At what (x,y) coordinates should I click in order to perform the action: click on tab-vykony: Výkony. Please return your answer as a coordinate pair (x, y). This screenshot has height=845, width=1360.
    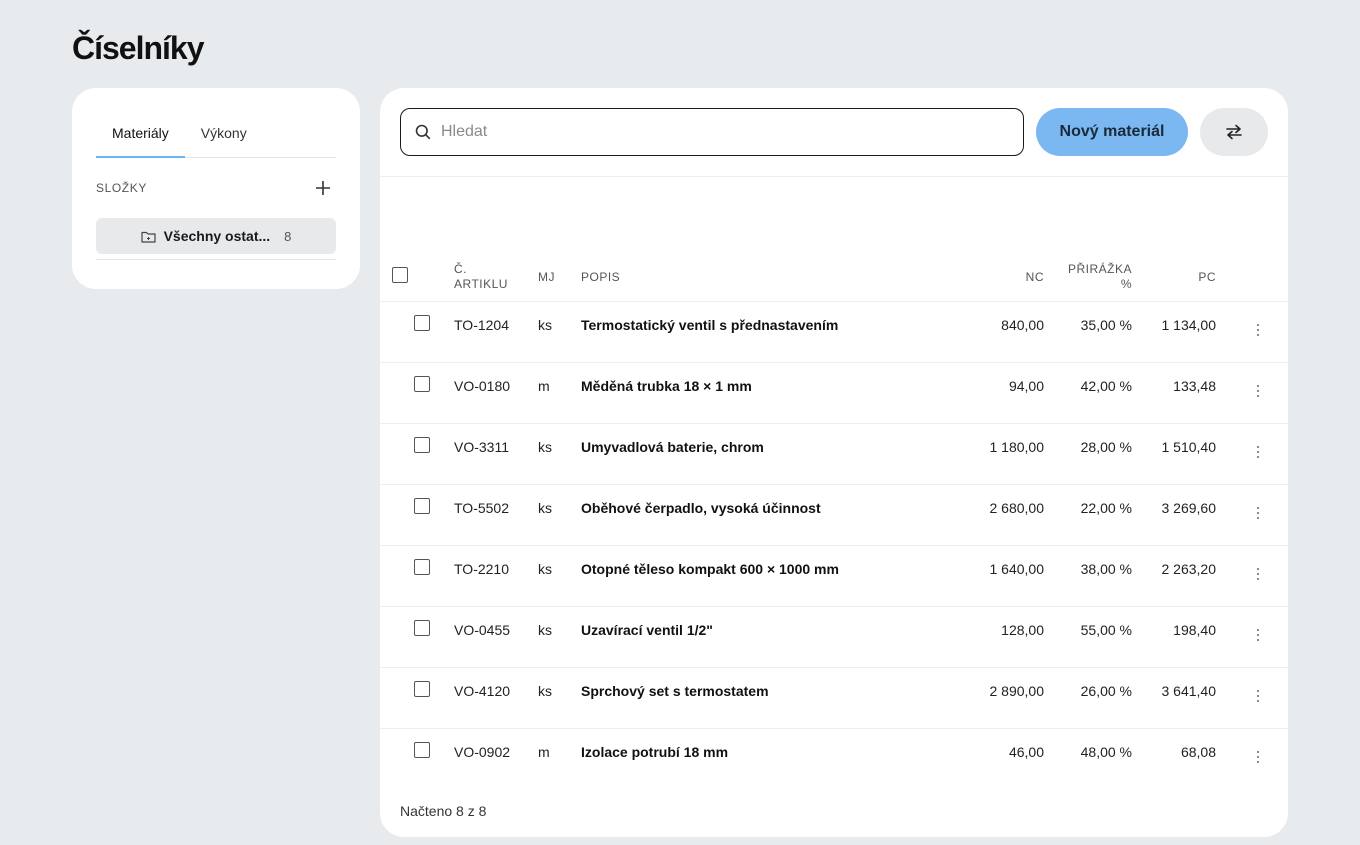
    Looking at the image, I should click on (224, 141).